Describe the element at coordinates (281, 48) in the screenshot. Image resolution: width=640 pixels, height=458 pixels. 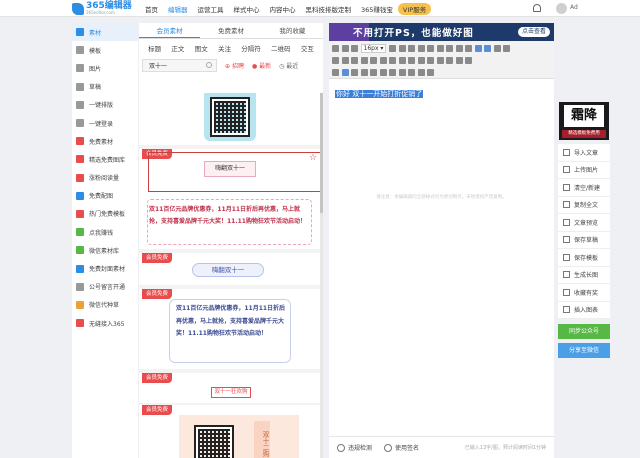
I see `material-category: 二维码` at that location.